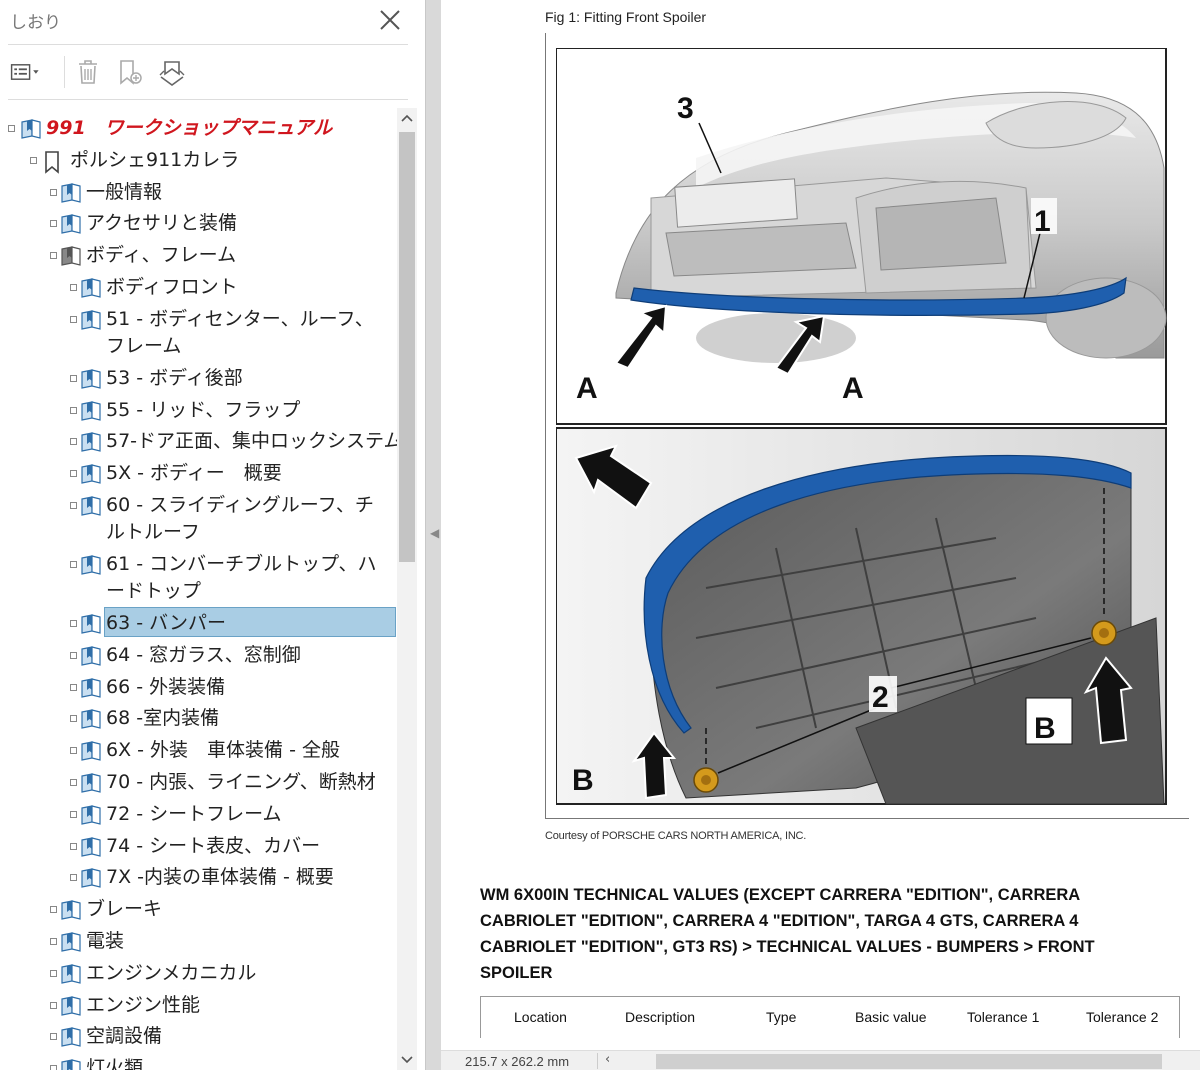 This screenshot has width=1200, height=1070. I want to click on bookmark-item: 61 - コンバーチブルトップ、ハードトップ, so click(198, 577).